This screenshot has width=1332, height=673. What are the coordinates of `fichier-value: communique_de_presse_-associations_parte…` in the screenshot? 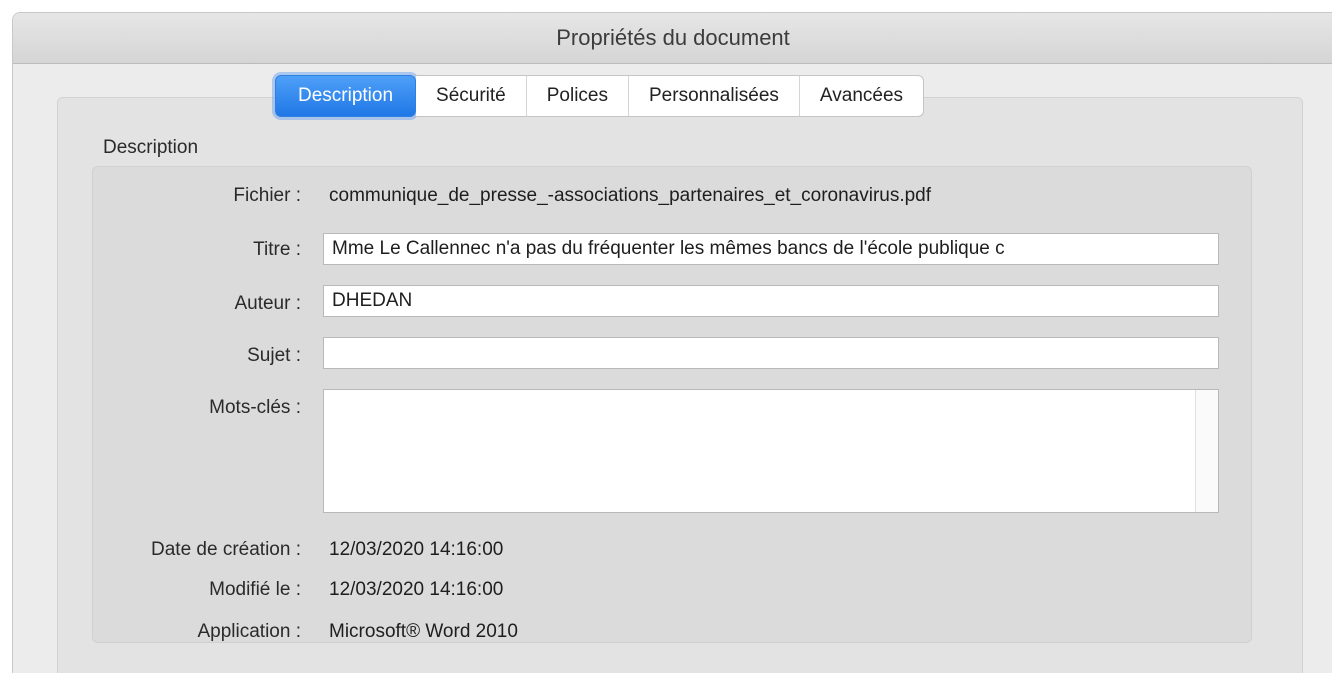 It's located at (630, 195).